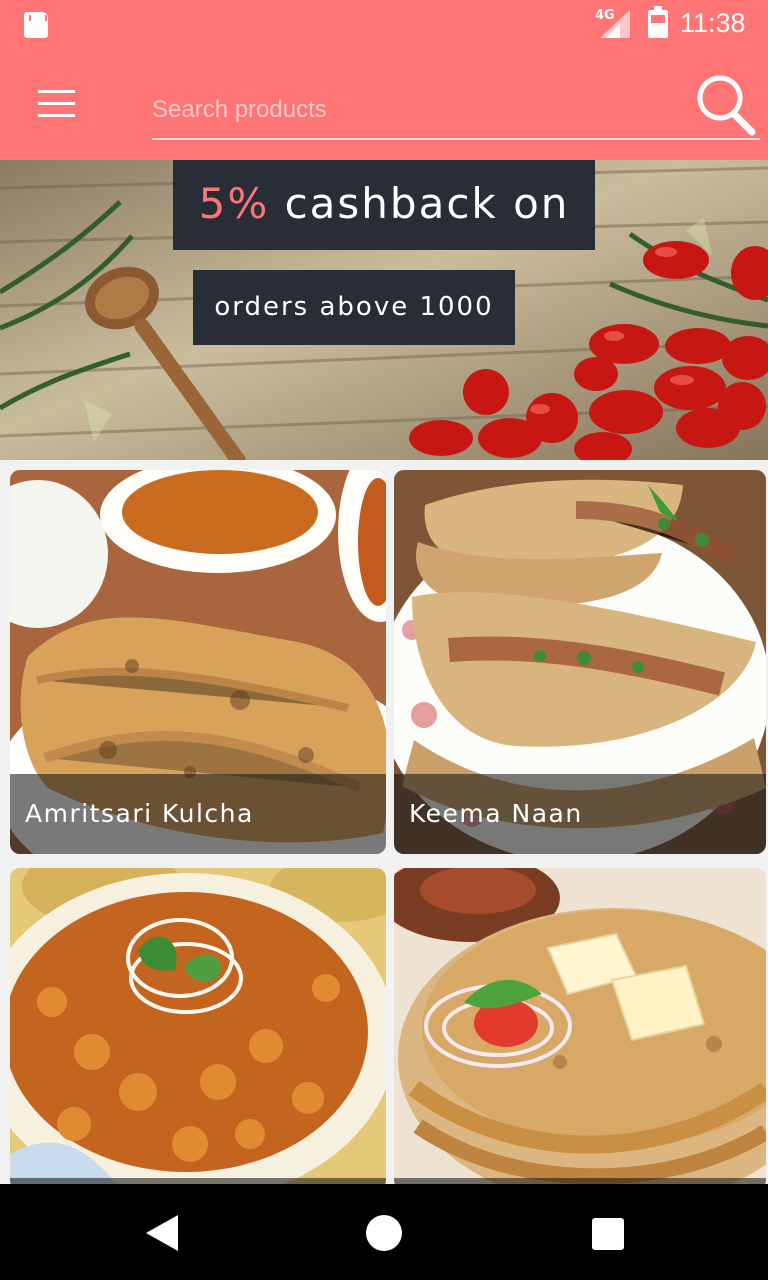  Describe the element at coordinates (726, 105) in the screenshot. I see `search-icon` at that location.